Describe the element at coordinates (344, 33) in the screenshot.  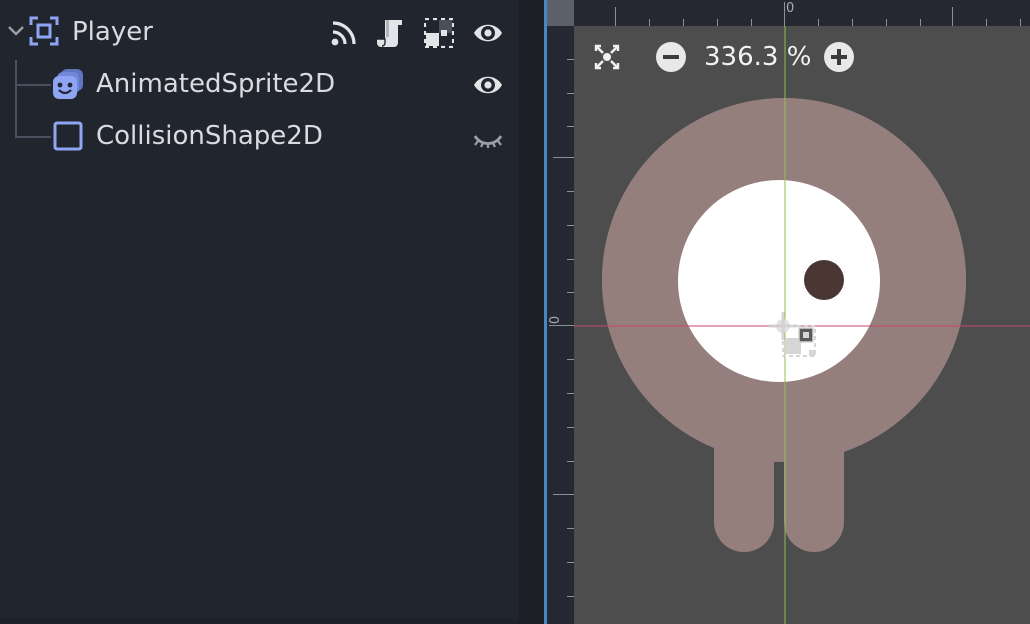
I see `signal-icon` at that location.